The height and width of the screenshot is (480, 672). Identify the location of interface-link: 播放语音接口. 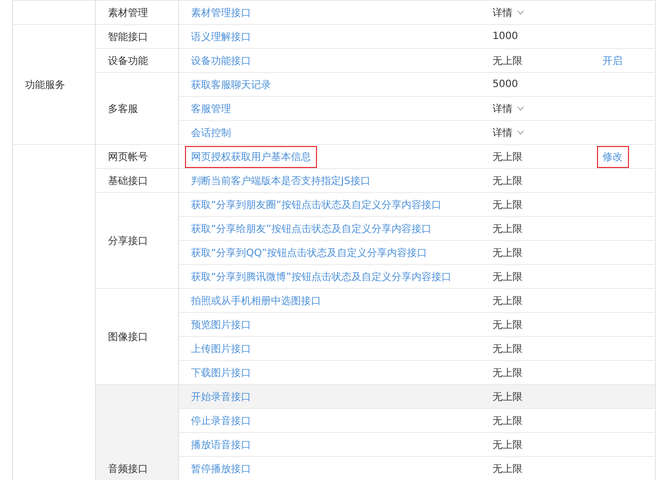
(221, 445).